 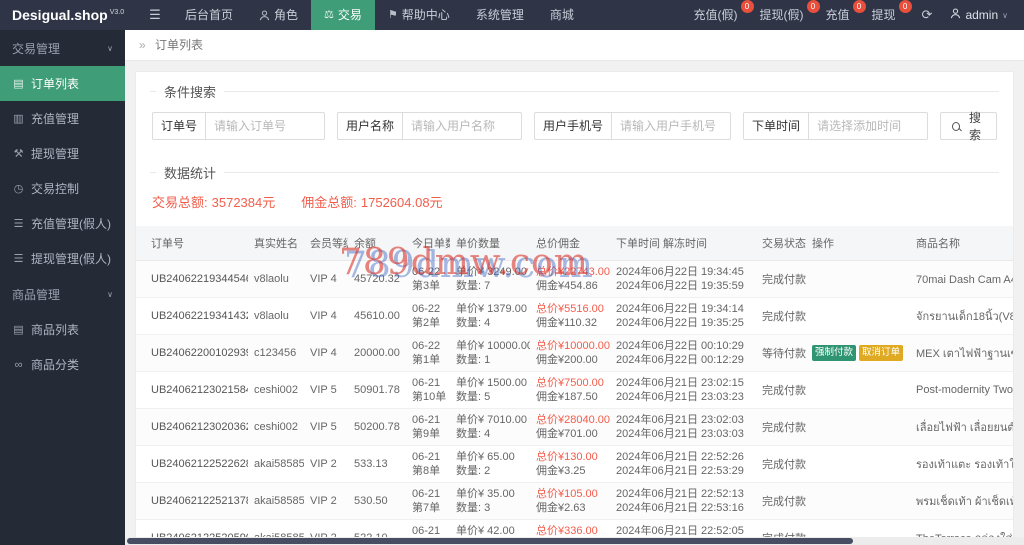 I want to click on column-header: 今日单数, so click(x=428, y=243).